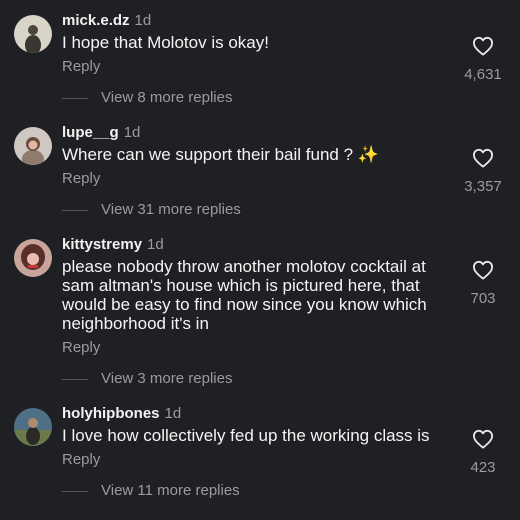 The height and width of the screenshot is (520, 520). I want to click on view-more-replies: View 3 more replies, so click(147, 379).